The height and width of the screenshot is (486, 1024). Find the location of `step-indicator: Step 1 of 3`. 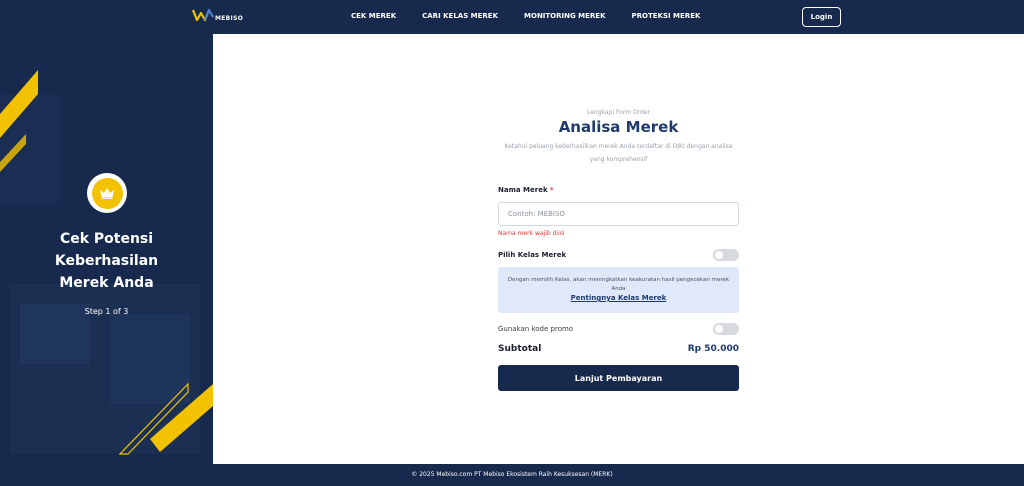

step-indicator: Step 1 of 3 is located at coordinates (106, 311).